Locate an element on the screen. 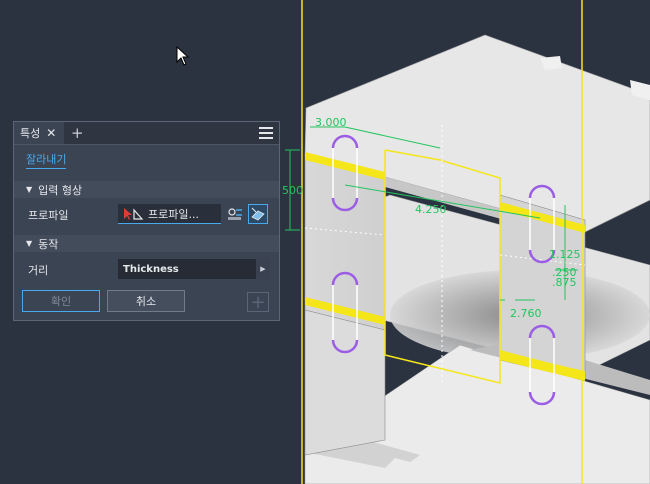  add-button: + is located at coordinates (258, 302).